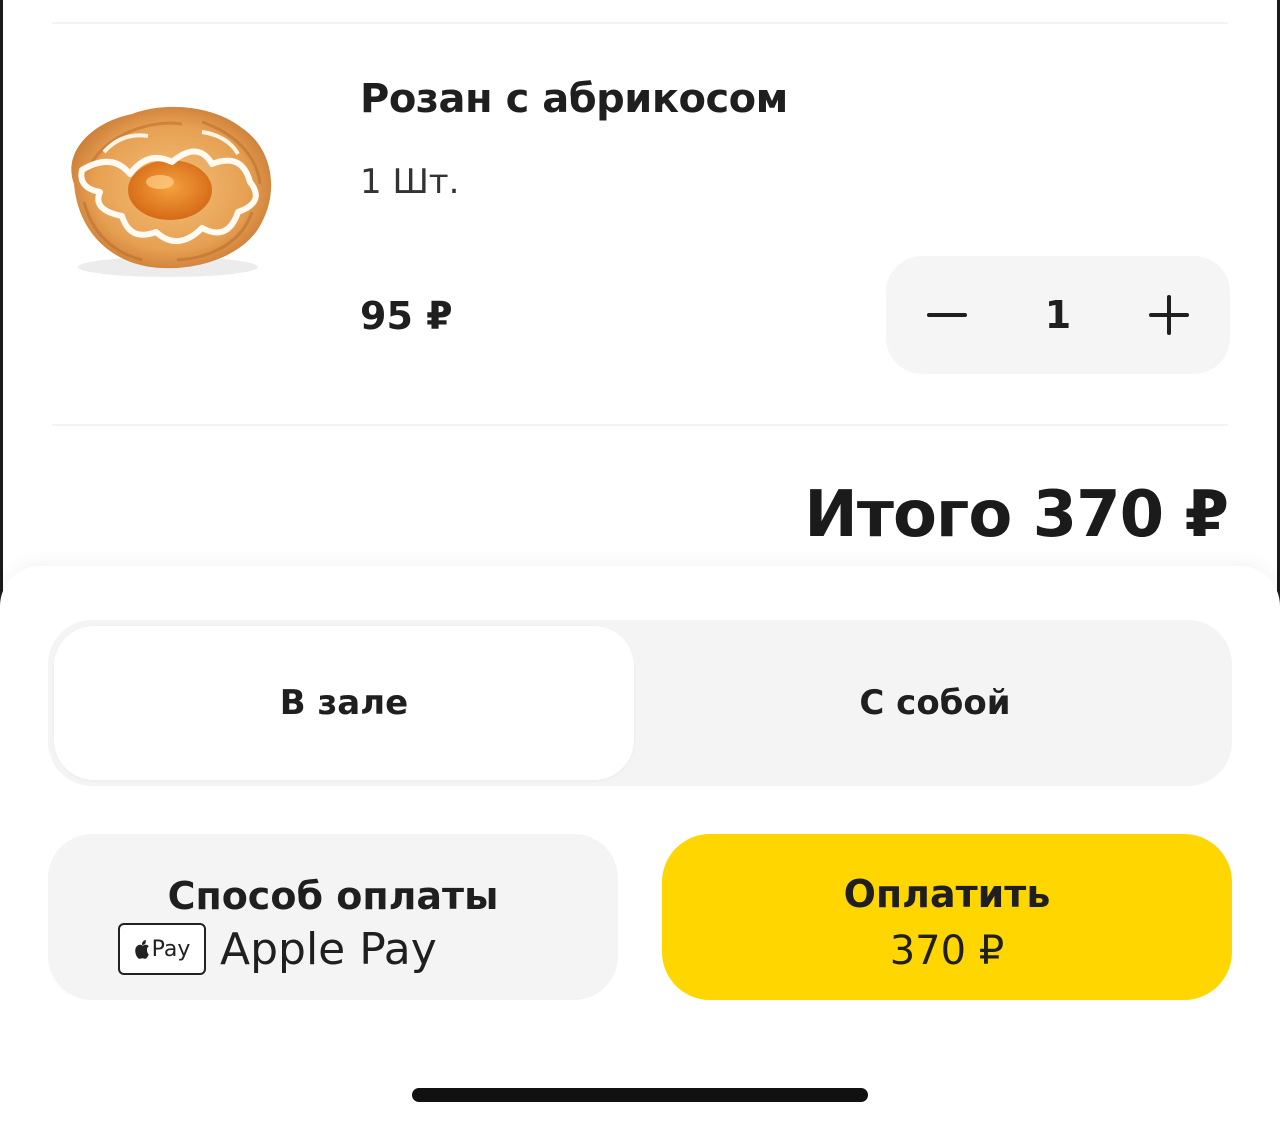  Describe the element at coordinates (141, 949) in the screenshot. I see `apple-logo-icon` at that location.